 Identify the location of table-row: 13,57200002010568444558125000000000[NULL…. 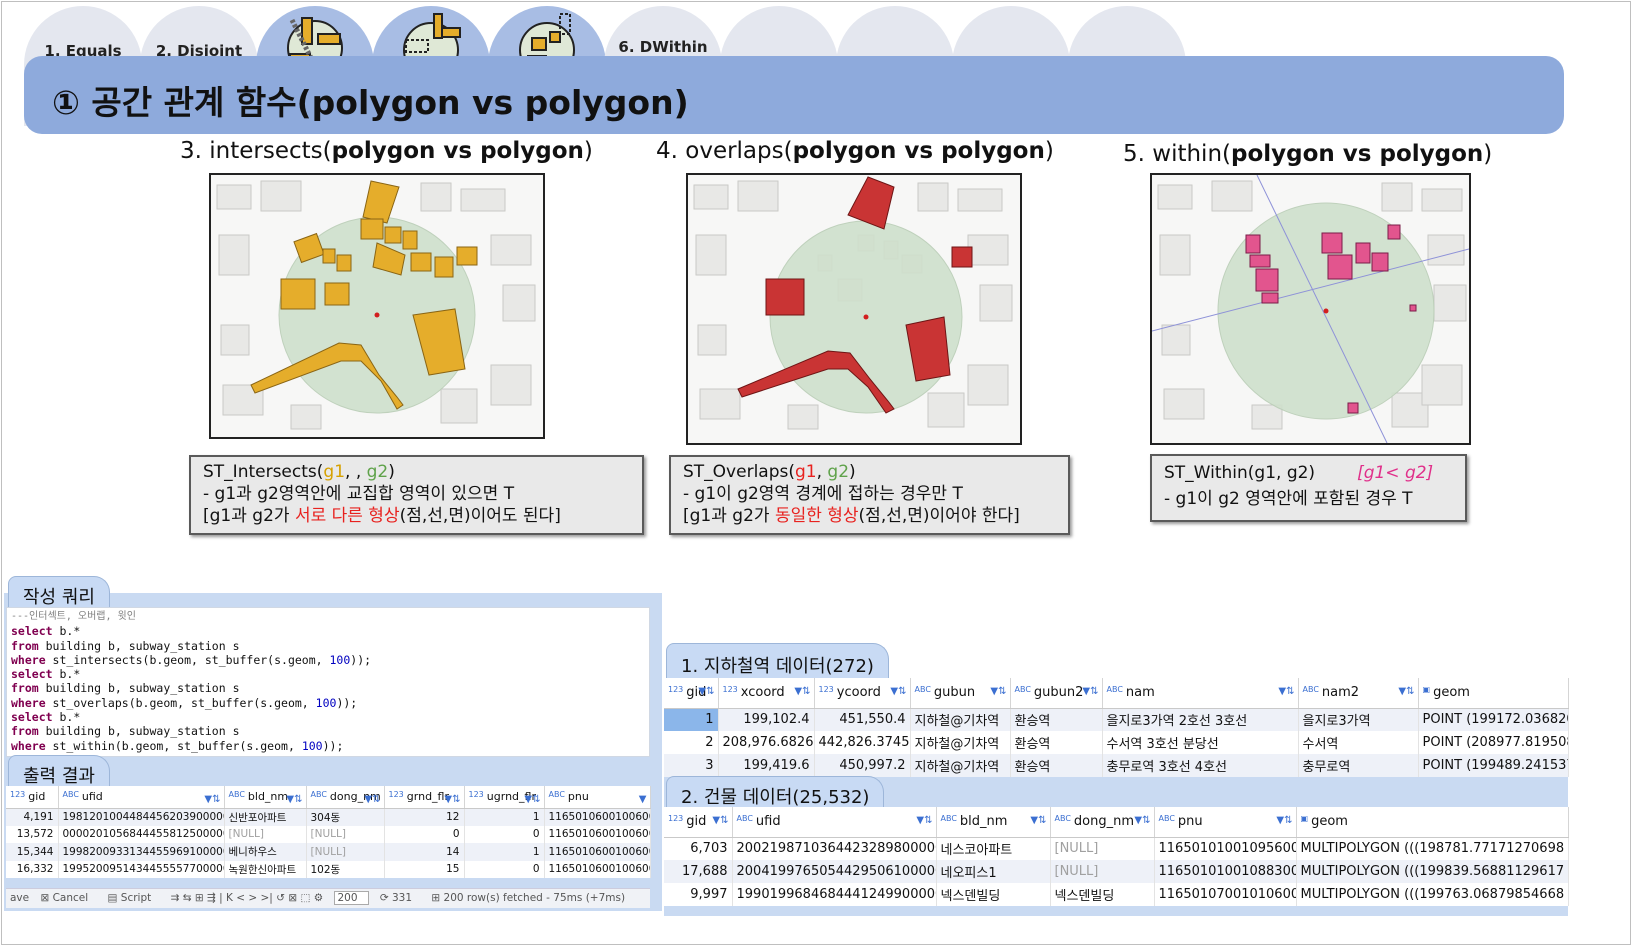
(328, 834).